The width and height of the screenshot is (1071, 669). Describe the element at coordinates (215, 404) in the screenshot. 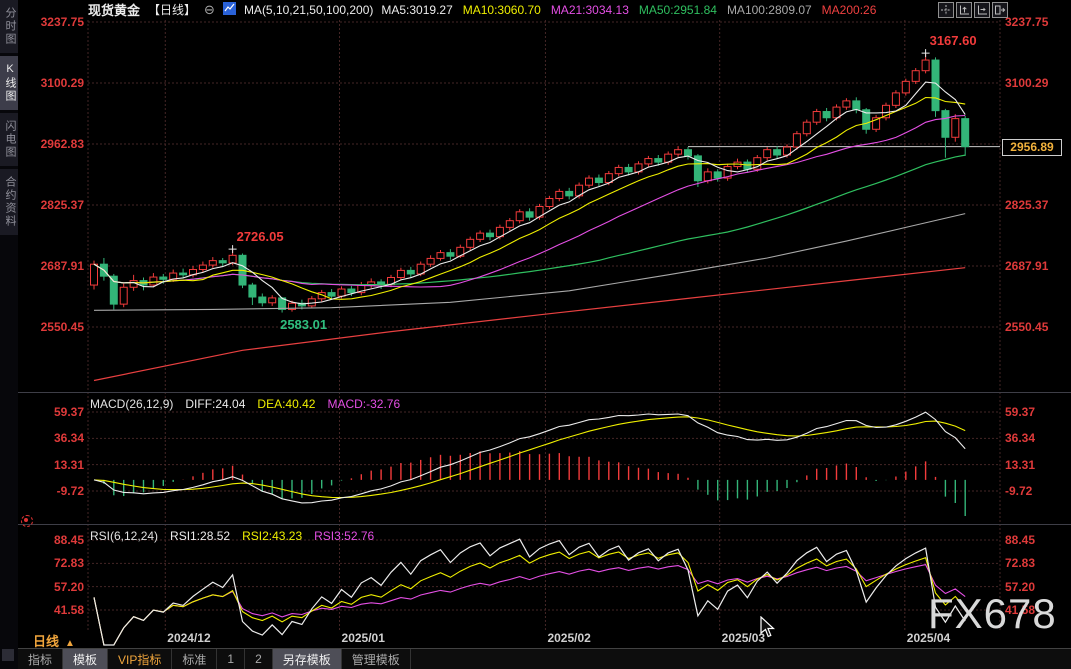

I see `macd-diff-value: DIFF:24.04` at that location.